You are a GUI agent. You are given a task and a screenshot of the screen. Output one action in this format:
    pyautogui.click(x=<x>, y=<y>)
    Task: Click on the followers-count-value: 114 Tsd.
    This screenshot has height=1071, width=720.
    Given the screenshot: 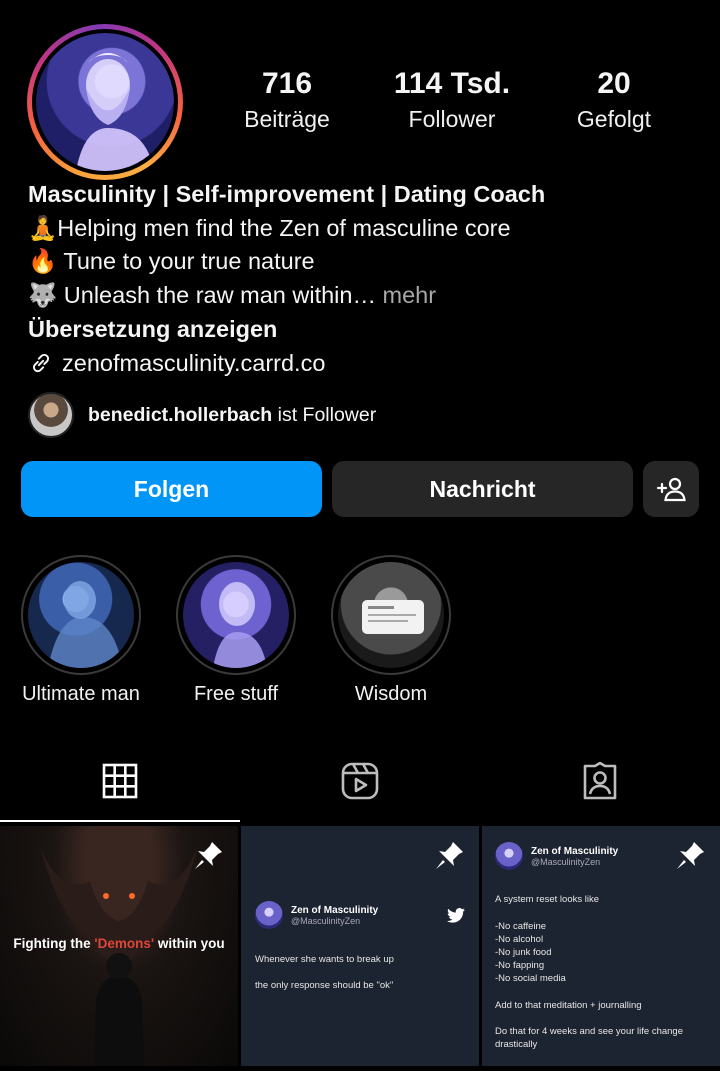 What is the action you would take?
    pyautogui.click(x=452, y=83)
    